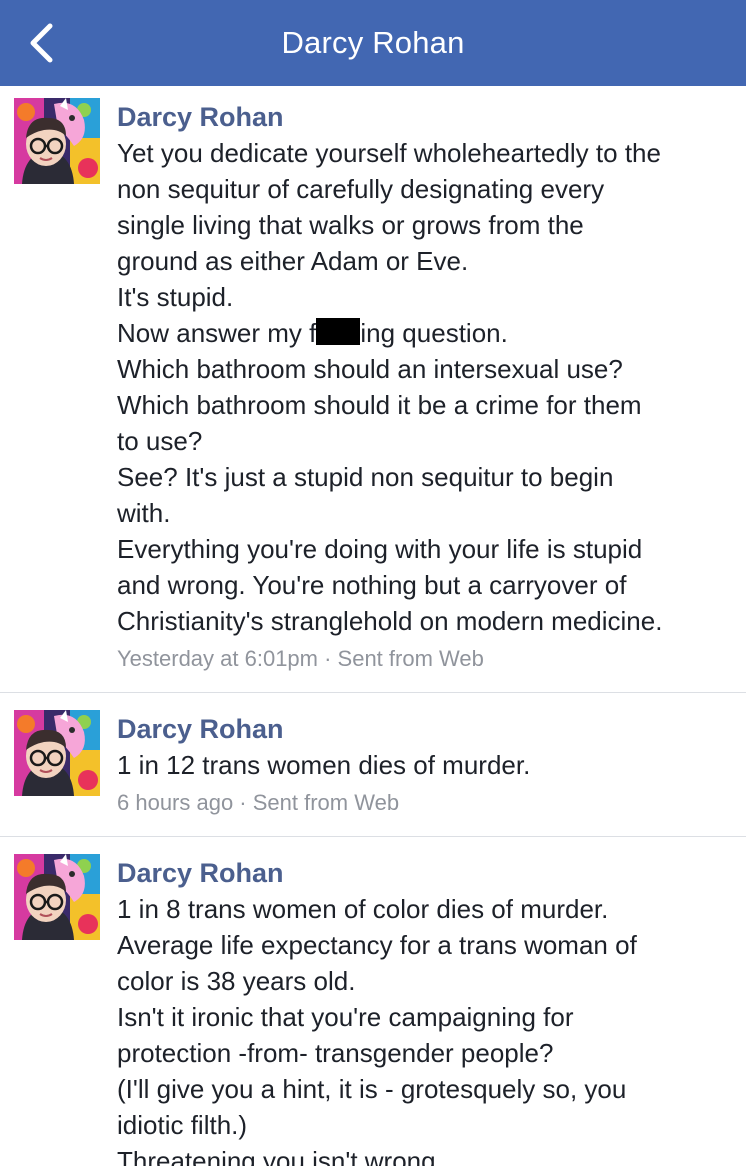 This screenshot has width=746, height=1166. I want to click on top-bar: Darcy Rohan, so click(373, 43).